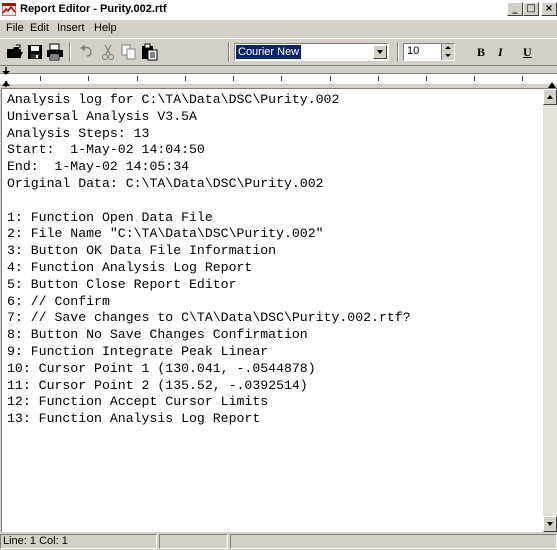  What do you see at coordinates (209, 234) in the screenshot?
I see `document-line: 2: File Name "C:\TA\Data\DSC\Purity.002"` at bounding box center [209, 234].